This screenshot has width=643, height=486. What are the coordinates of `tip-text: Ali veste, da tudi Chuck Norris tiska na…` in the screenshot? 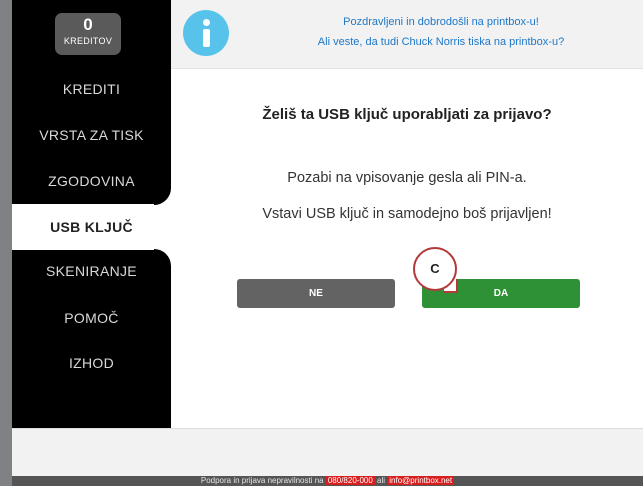 It's located at (441, 42).